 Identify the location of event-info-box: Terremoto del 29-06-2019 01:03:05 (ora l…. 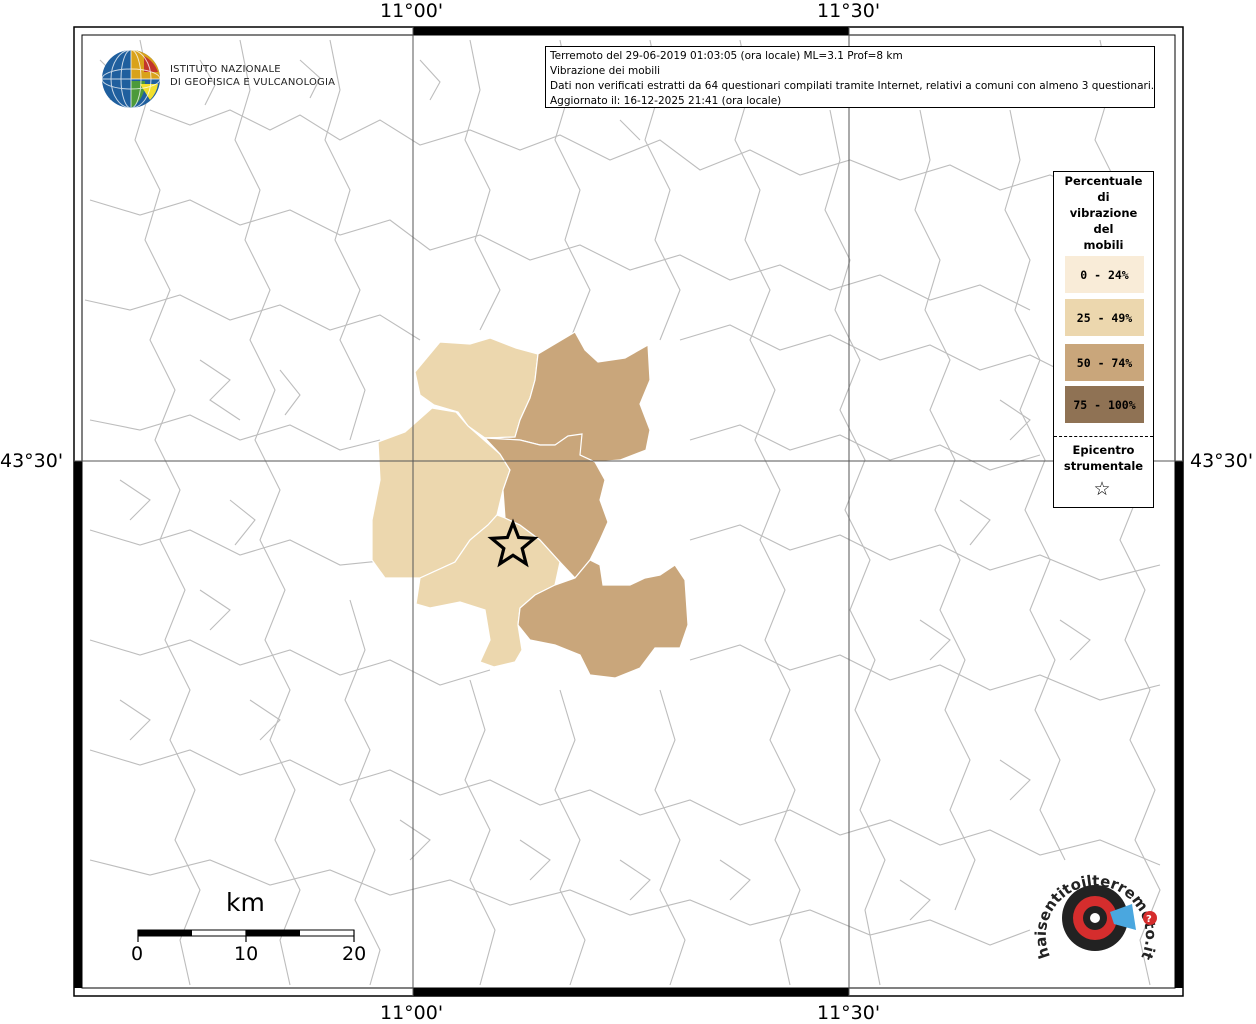
(850, 77).